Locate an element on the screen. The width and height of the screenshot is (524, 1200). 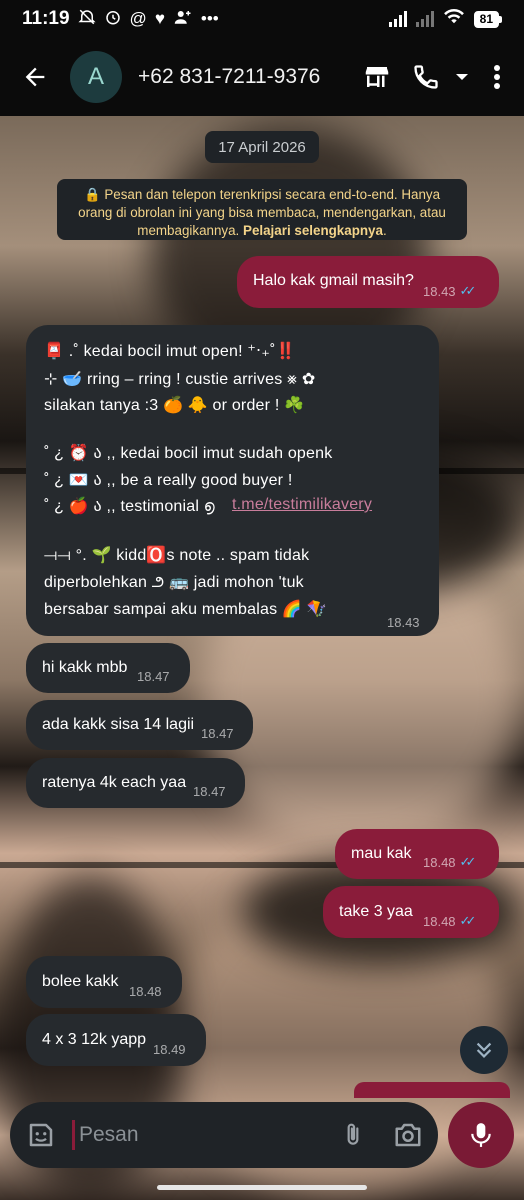
voice-message-button is located at coordinates (481, 1135).